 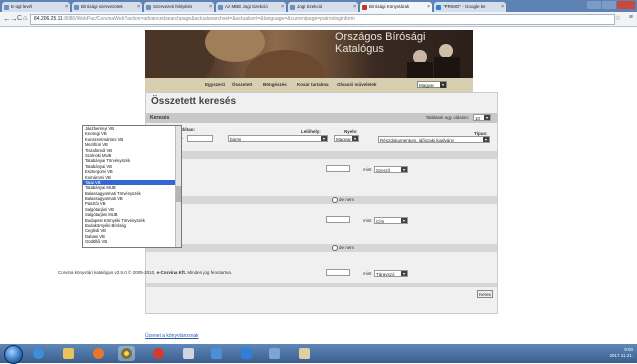 What do you see at coordinates (13, 354) in the screenshot?
I see `start-button` at bounding box center [13, 354].